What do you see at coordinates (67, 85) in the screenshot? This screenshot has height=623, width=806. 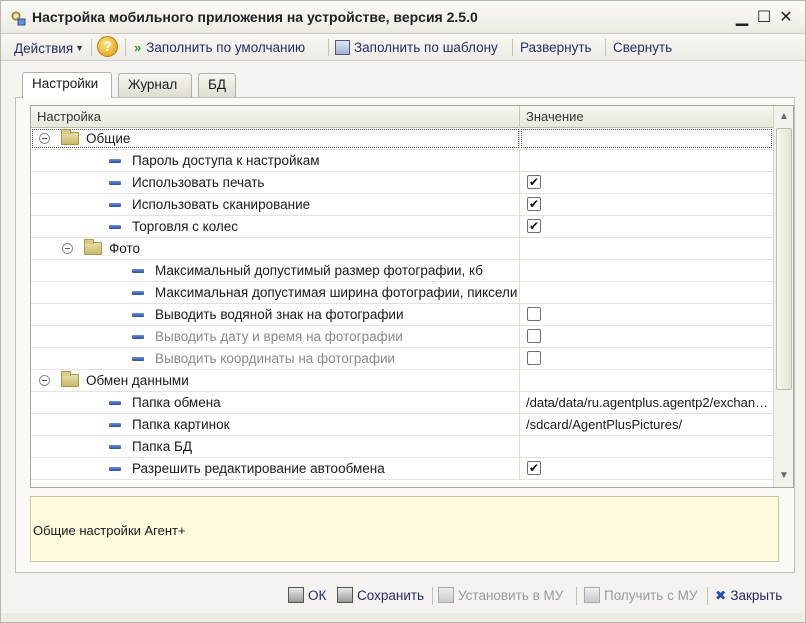 I see `tab-settings: Настройки` at bounding box center [67, 85].